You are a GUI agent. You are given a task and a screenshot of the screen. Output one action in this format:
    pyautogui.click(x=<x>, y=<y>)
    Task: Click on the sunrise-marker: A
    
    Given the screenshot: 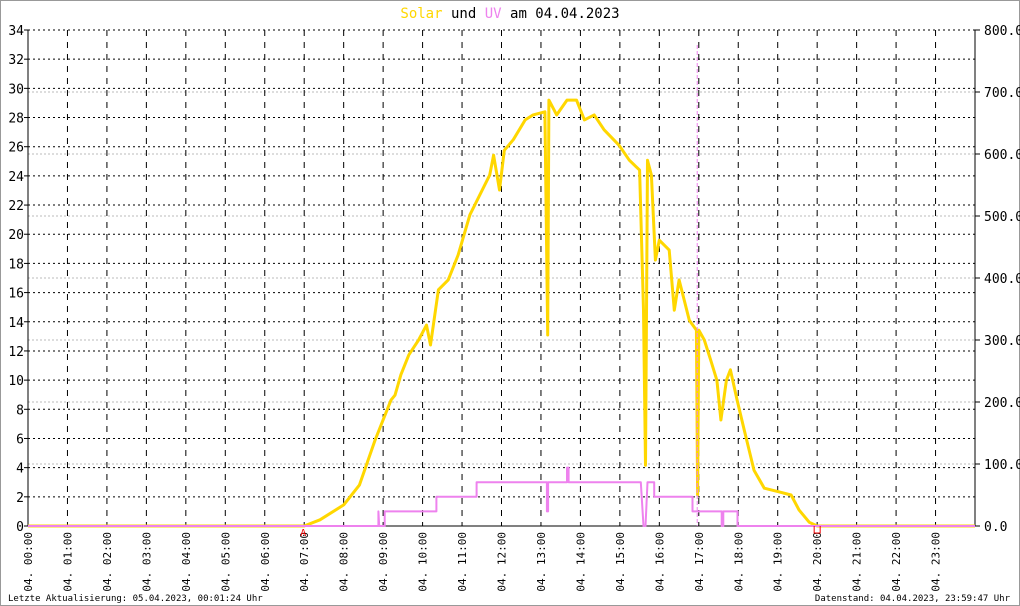 What is the action you would take?
    pyautogui.click(x=303, y=533)
    